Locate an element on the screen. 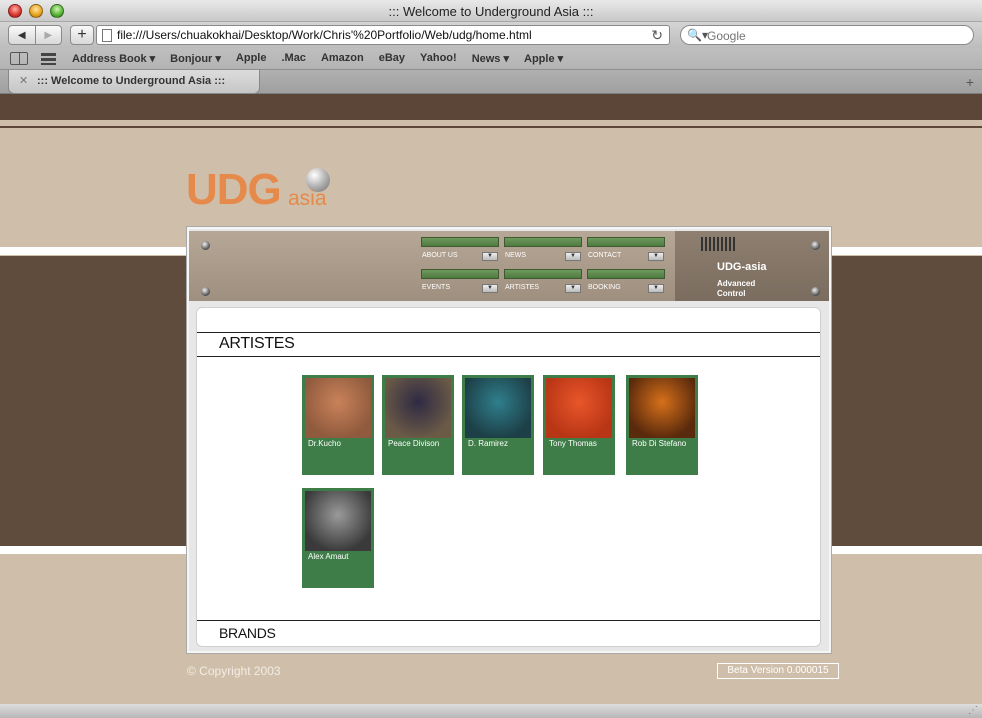 The image size is (982, 718). nav-label: ABOUT US is located at coordinates (440, 255).